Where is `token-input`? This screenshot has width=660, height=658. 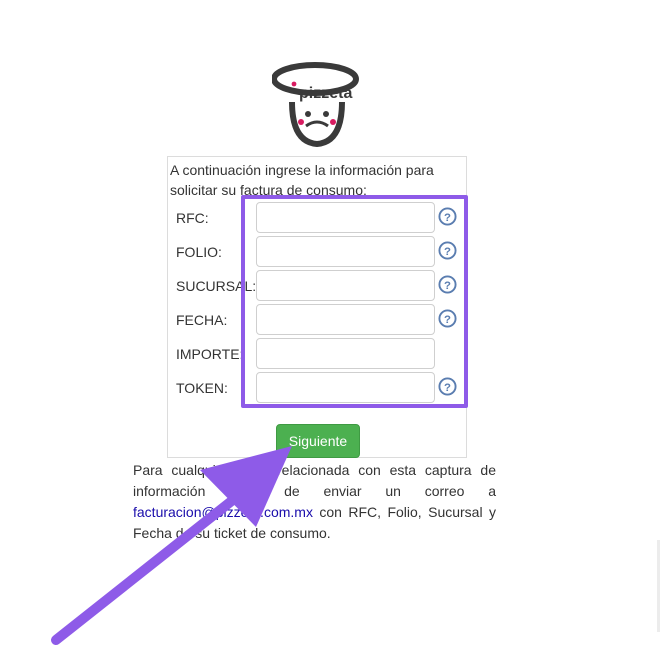
token-input is located at coordinates (345, 387).